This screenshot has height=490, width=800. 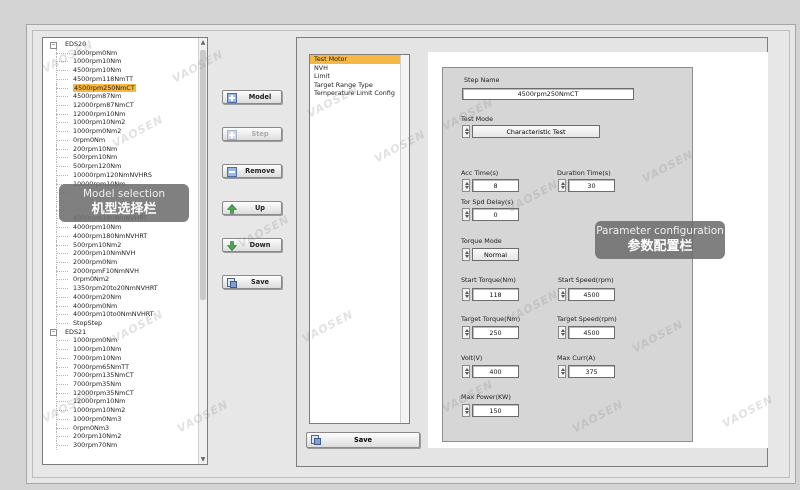 What do you see at coordinates (122, 358) in the screenshot?
I see `tree-item: 7000rpm10Nm` at bounding box center [122, 358].